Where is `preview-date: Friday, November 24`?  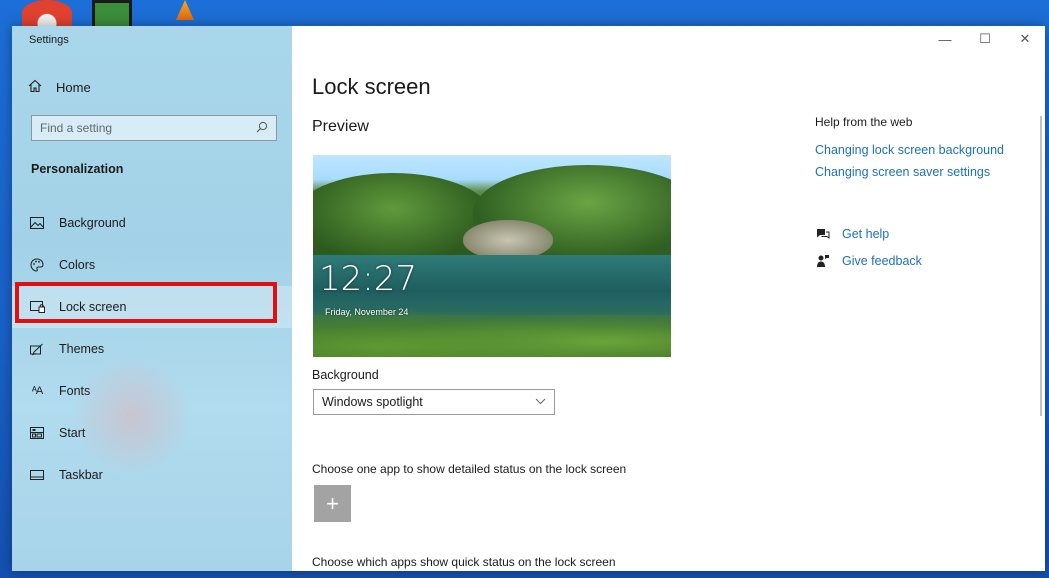
preview-date: Friday, November 24 is located at coordinates (367, 312).